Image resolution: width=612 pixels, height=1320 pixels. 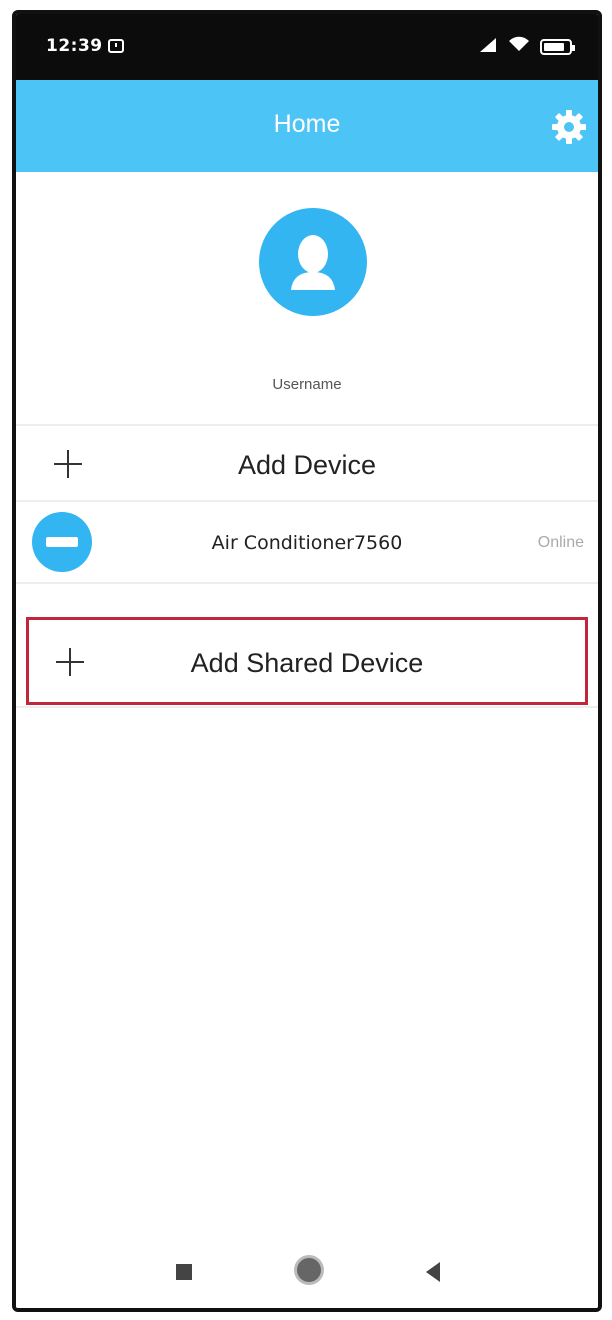 I want to click on battery-icon, so click(x=557, y=46).